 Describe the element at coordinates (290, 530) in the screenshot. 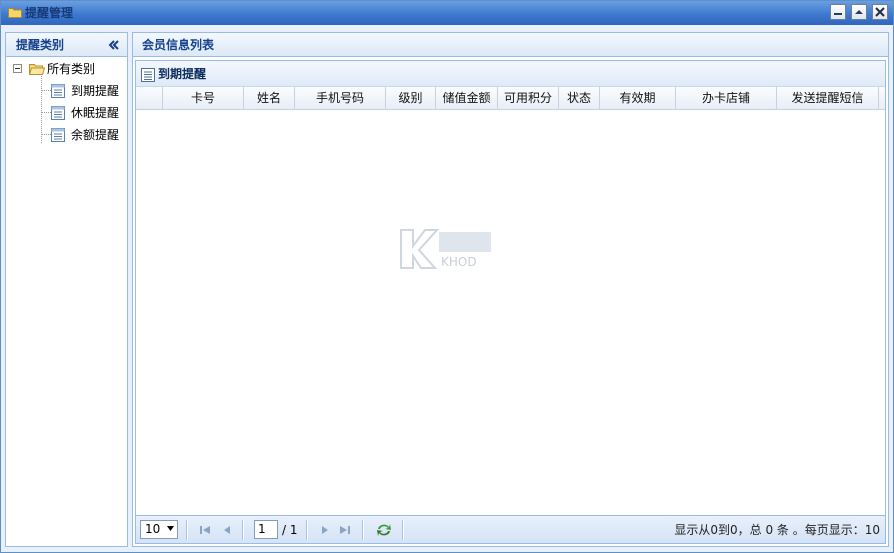

I see `total-pages: / 1` at that location.